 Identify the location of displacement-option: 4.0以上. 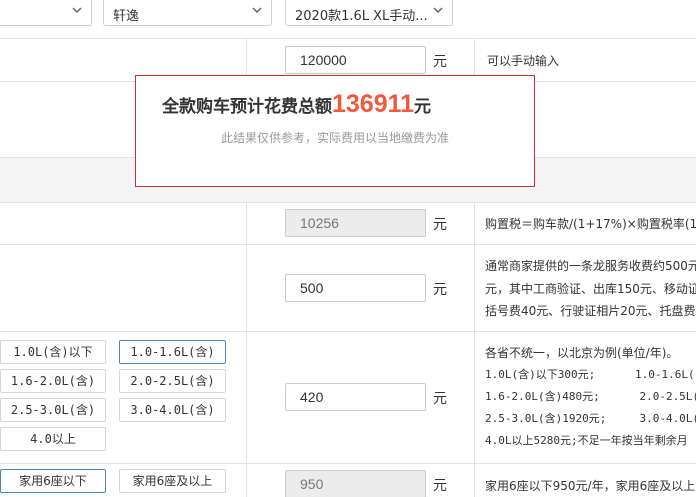
(53, 439).